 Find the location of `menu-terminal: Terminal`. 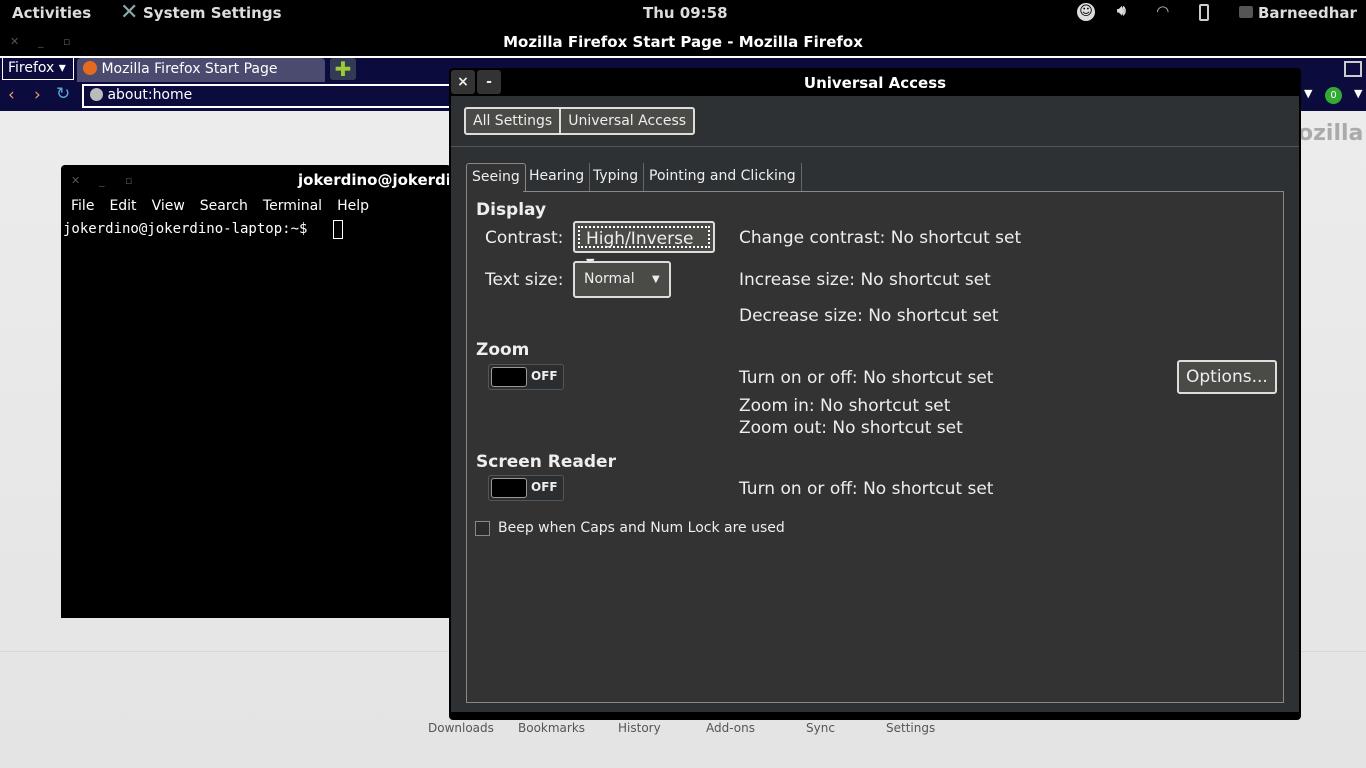

menu-terminal: Terminal is located at coordinates (292, 206).